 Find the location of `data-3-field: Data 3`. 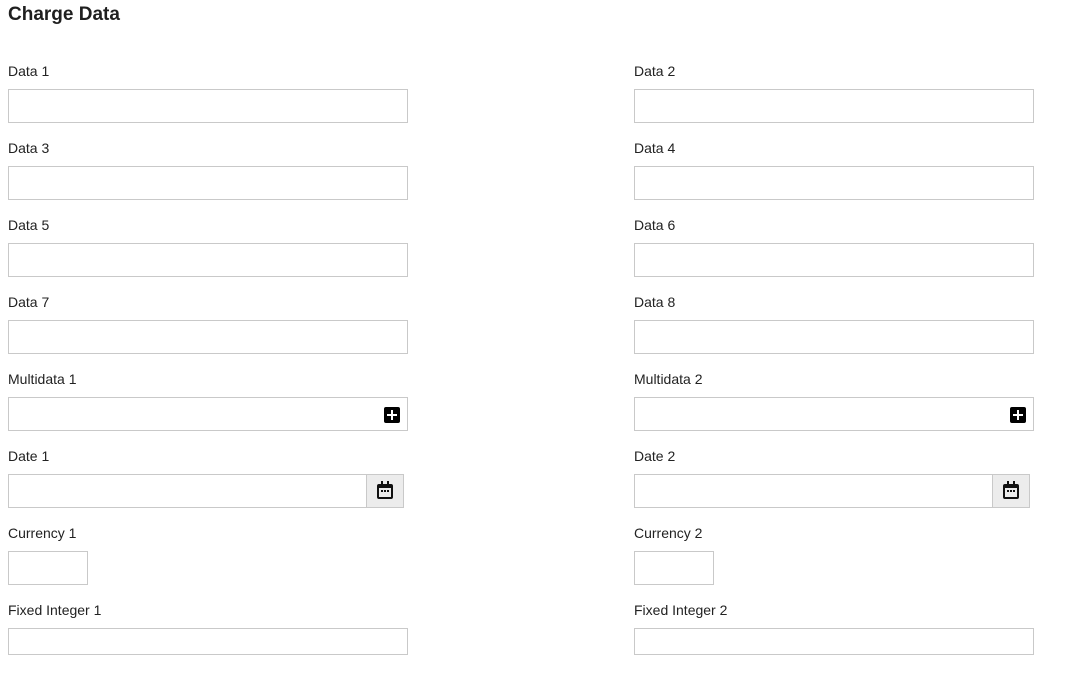

data-3-field: Data 3 is located at coordinates (208, 169).